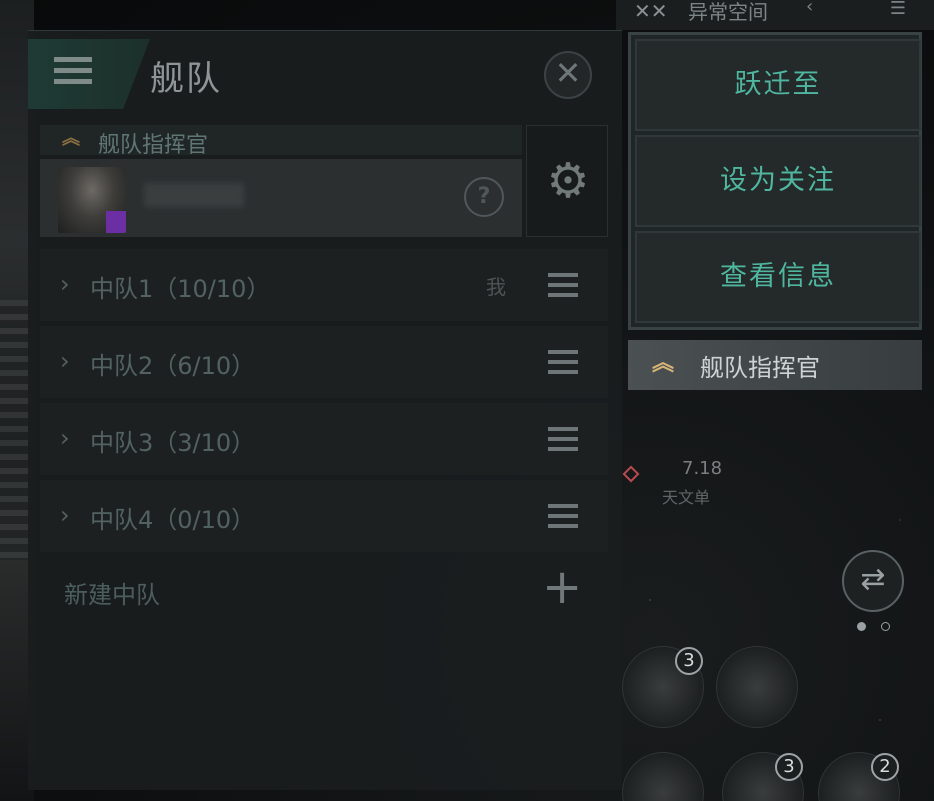 The image size is (934, 801). What do you see at coordinates (702, 468) in the screenshot?
I see `distance-value: 7.18` at bounding box center [702, 468].